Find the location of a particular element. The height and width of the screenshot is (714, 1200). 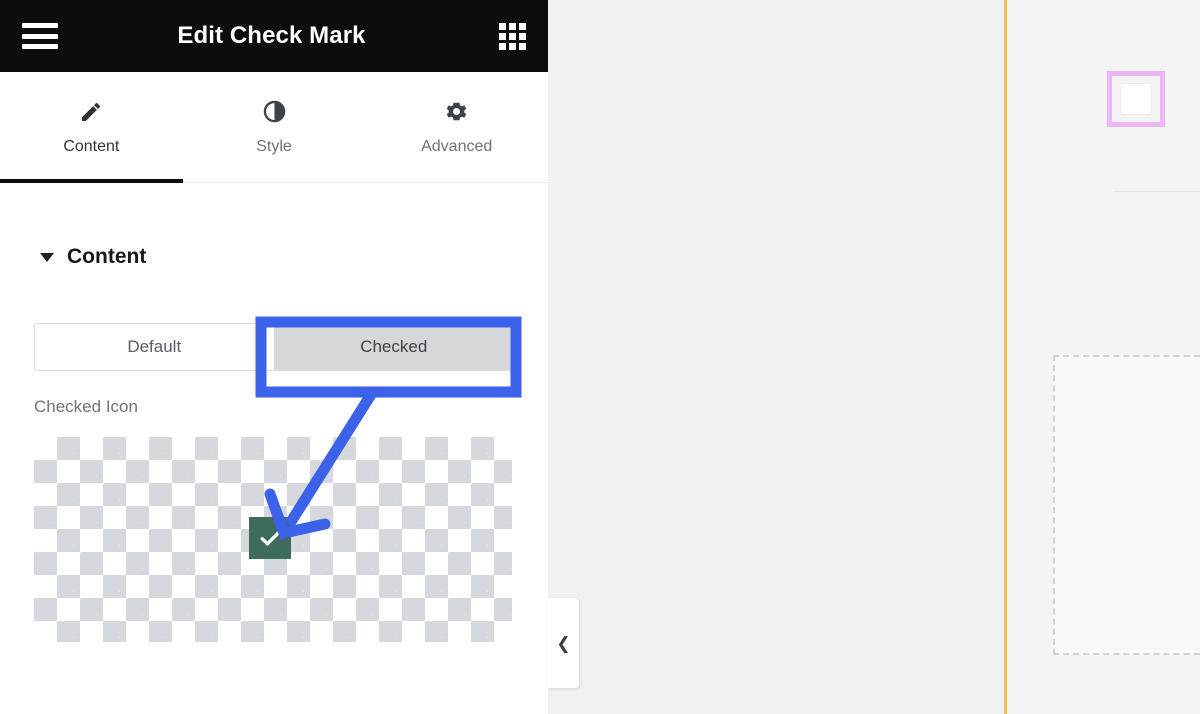

apps-grid-icon is located at coordinates (512, 36).